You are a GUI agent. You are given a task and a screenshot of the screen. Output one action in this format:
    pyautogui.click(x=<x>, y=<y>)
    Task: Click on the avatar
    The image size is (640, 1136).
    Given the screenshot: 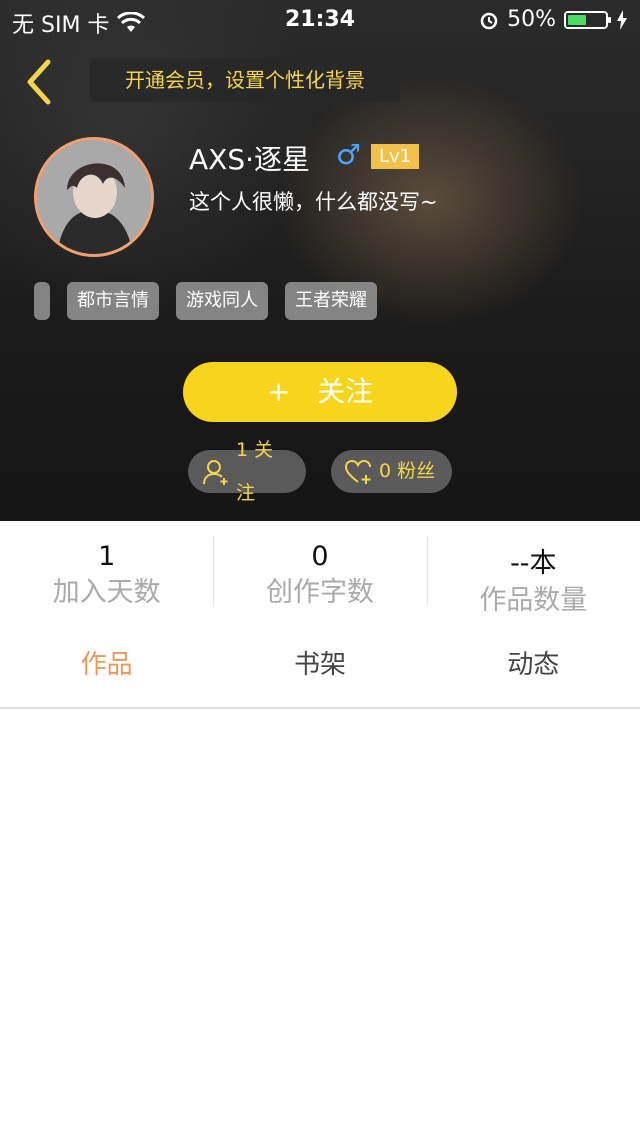 What is the action you would take?
    pyautogui.click(x=94, y=197)
    